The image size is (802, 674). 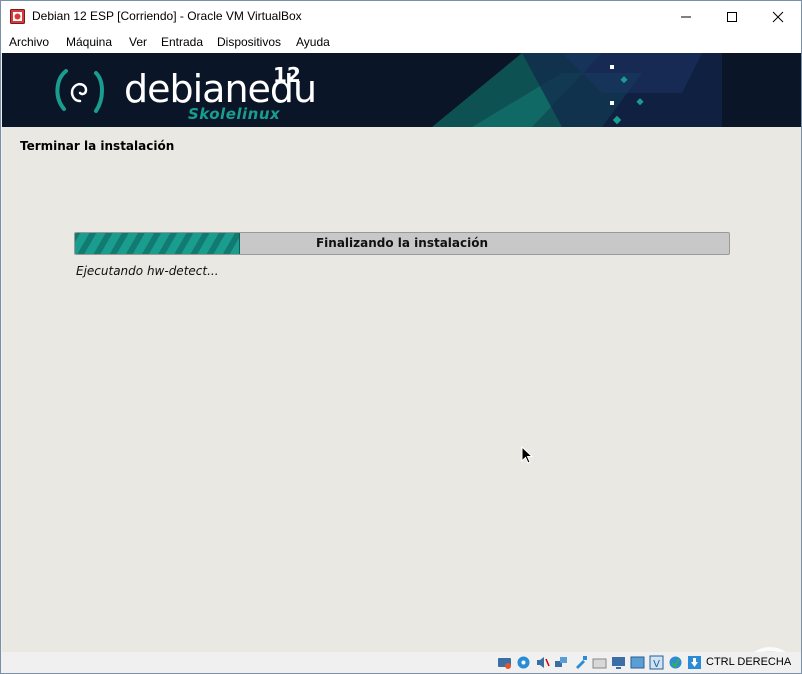 I want to click on menu-maquina: Máquina, so click(x=89, y=42).